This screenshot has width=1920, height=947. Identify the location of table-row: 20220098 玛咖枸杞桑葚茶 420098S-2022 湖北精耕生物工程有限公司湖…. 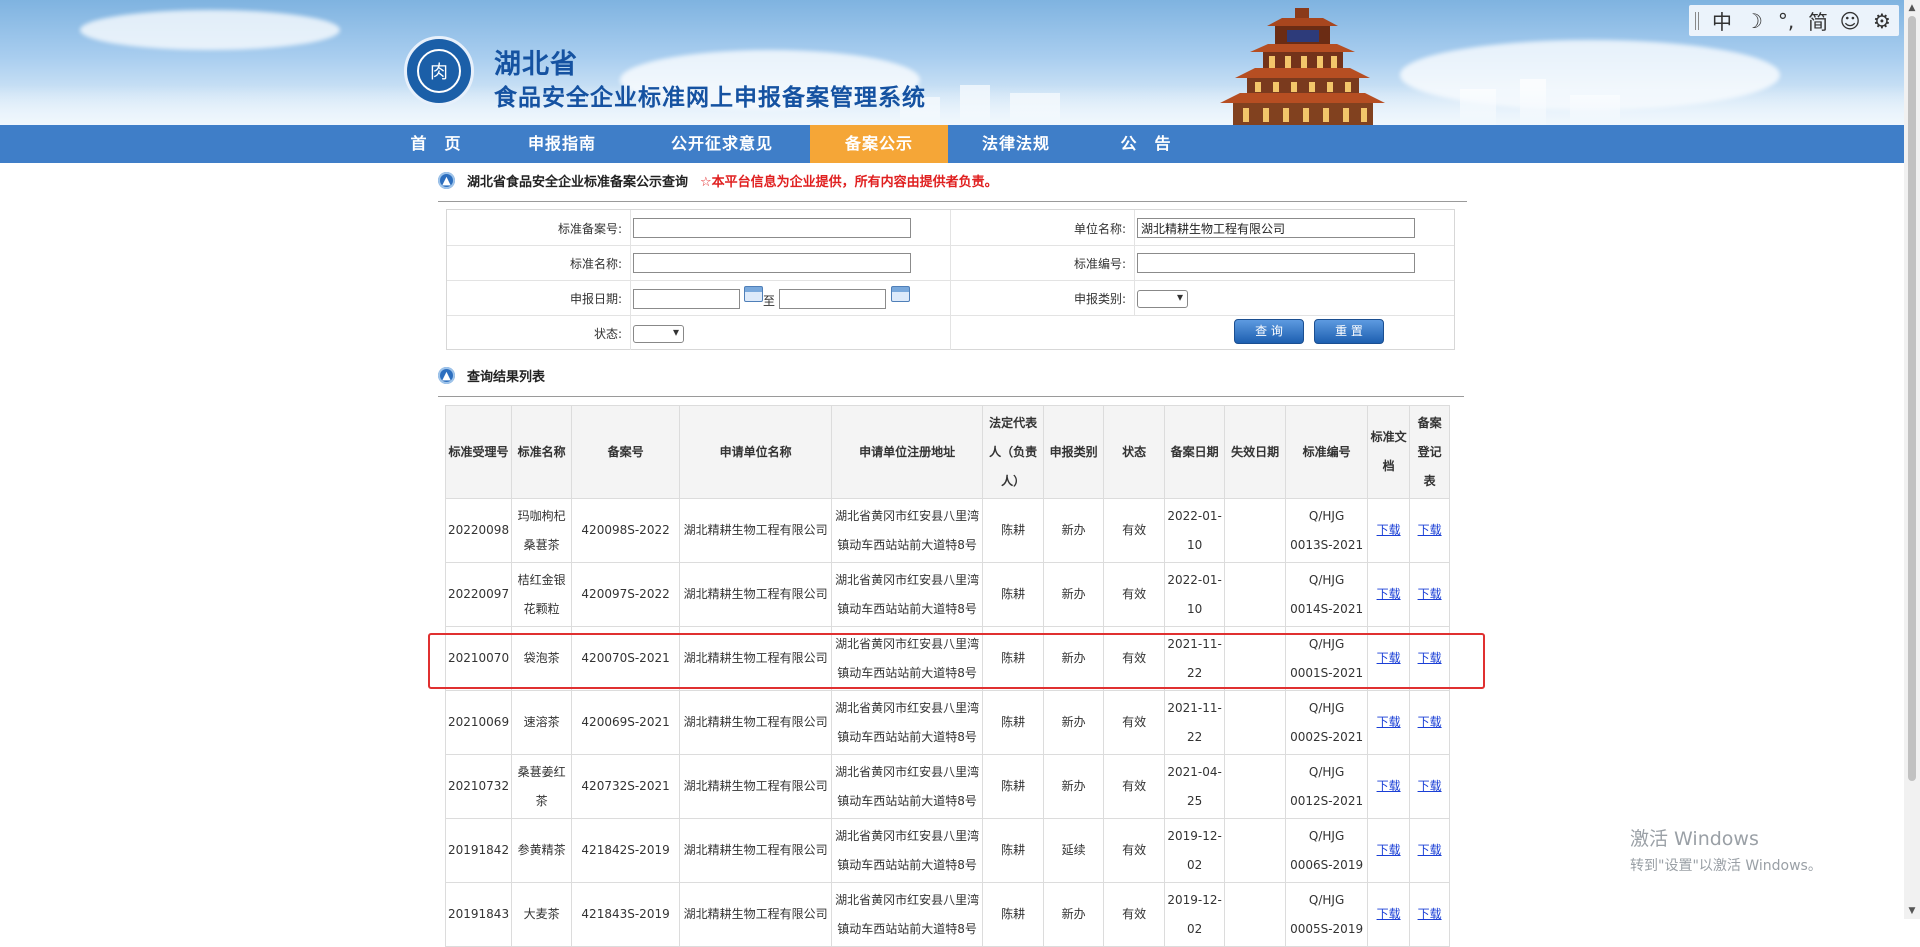
(947, 530).